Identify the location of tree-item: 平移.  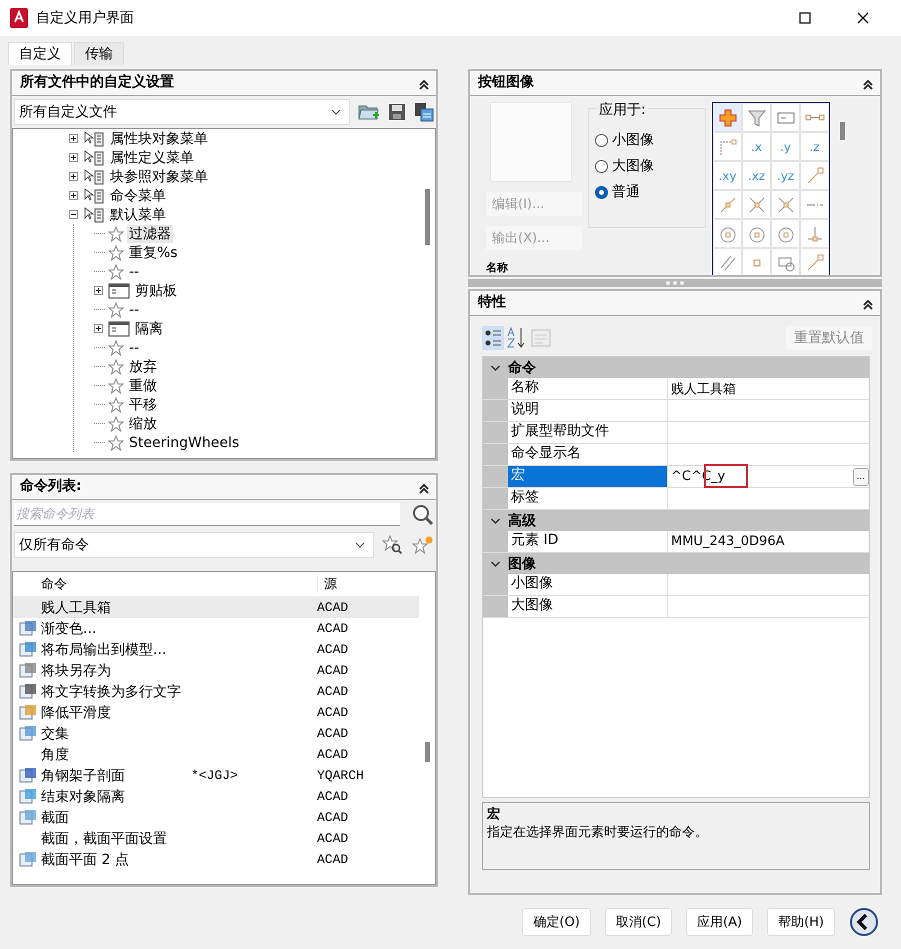
(143, 405).